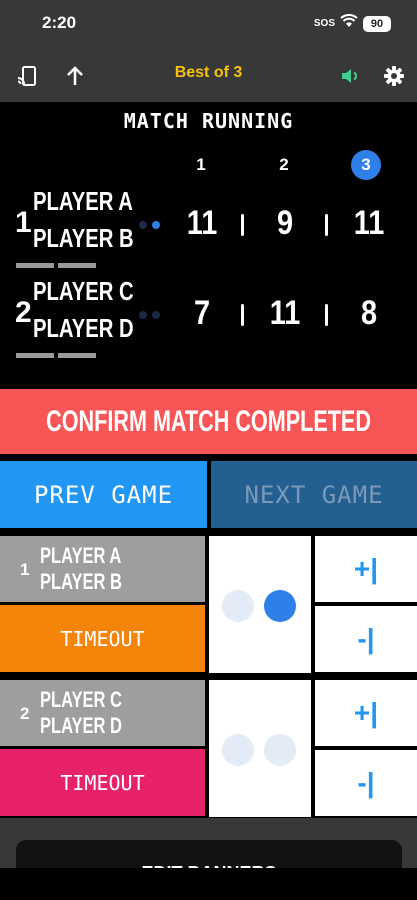 This screenshot has height=900, width=417. Describe the element at coordinates (83, 328) in the screenshot. I see `team-2-player-2: PLAYER D` at that location.